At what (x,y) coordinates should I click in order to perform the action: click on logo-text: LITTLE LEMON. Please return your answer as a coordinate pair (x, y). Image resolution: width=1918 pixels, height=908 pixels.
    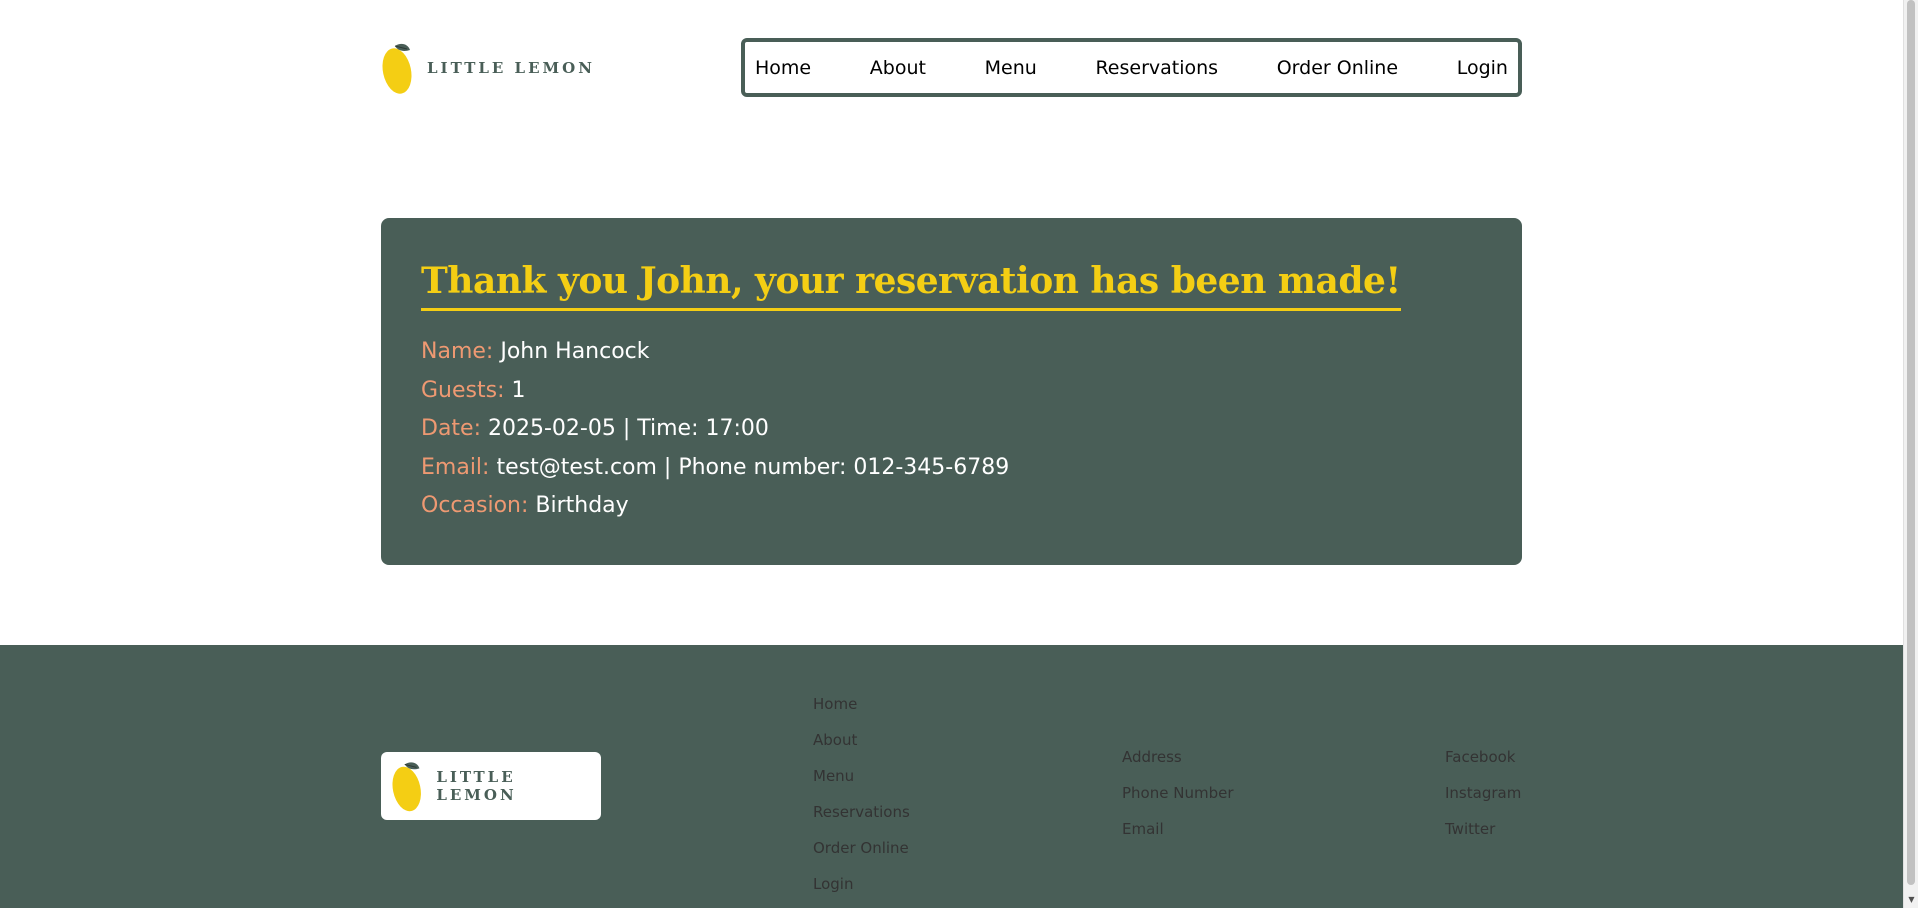
    Looking at the image, I should click on (511, 68).